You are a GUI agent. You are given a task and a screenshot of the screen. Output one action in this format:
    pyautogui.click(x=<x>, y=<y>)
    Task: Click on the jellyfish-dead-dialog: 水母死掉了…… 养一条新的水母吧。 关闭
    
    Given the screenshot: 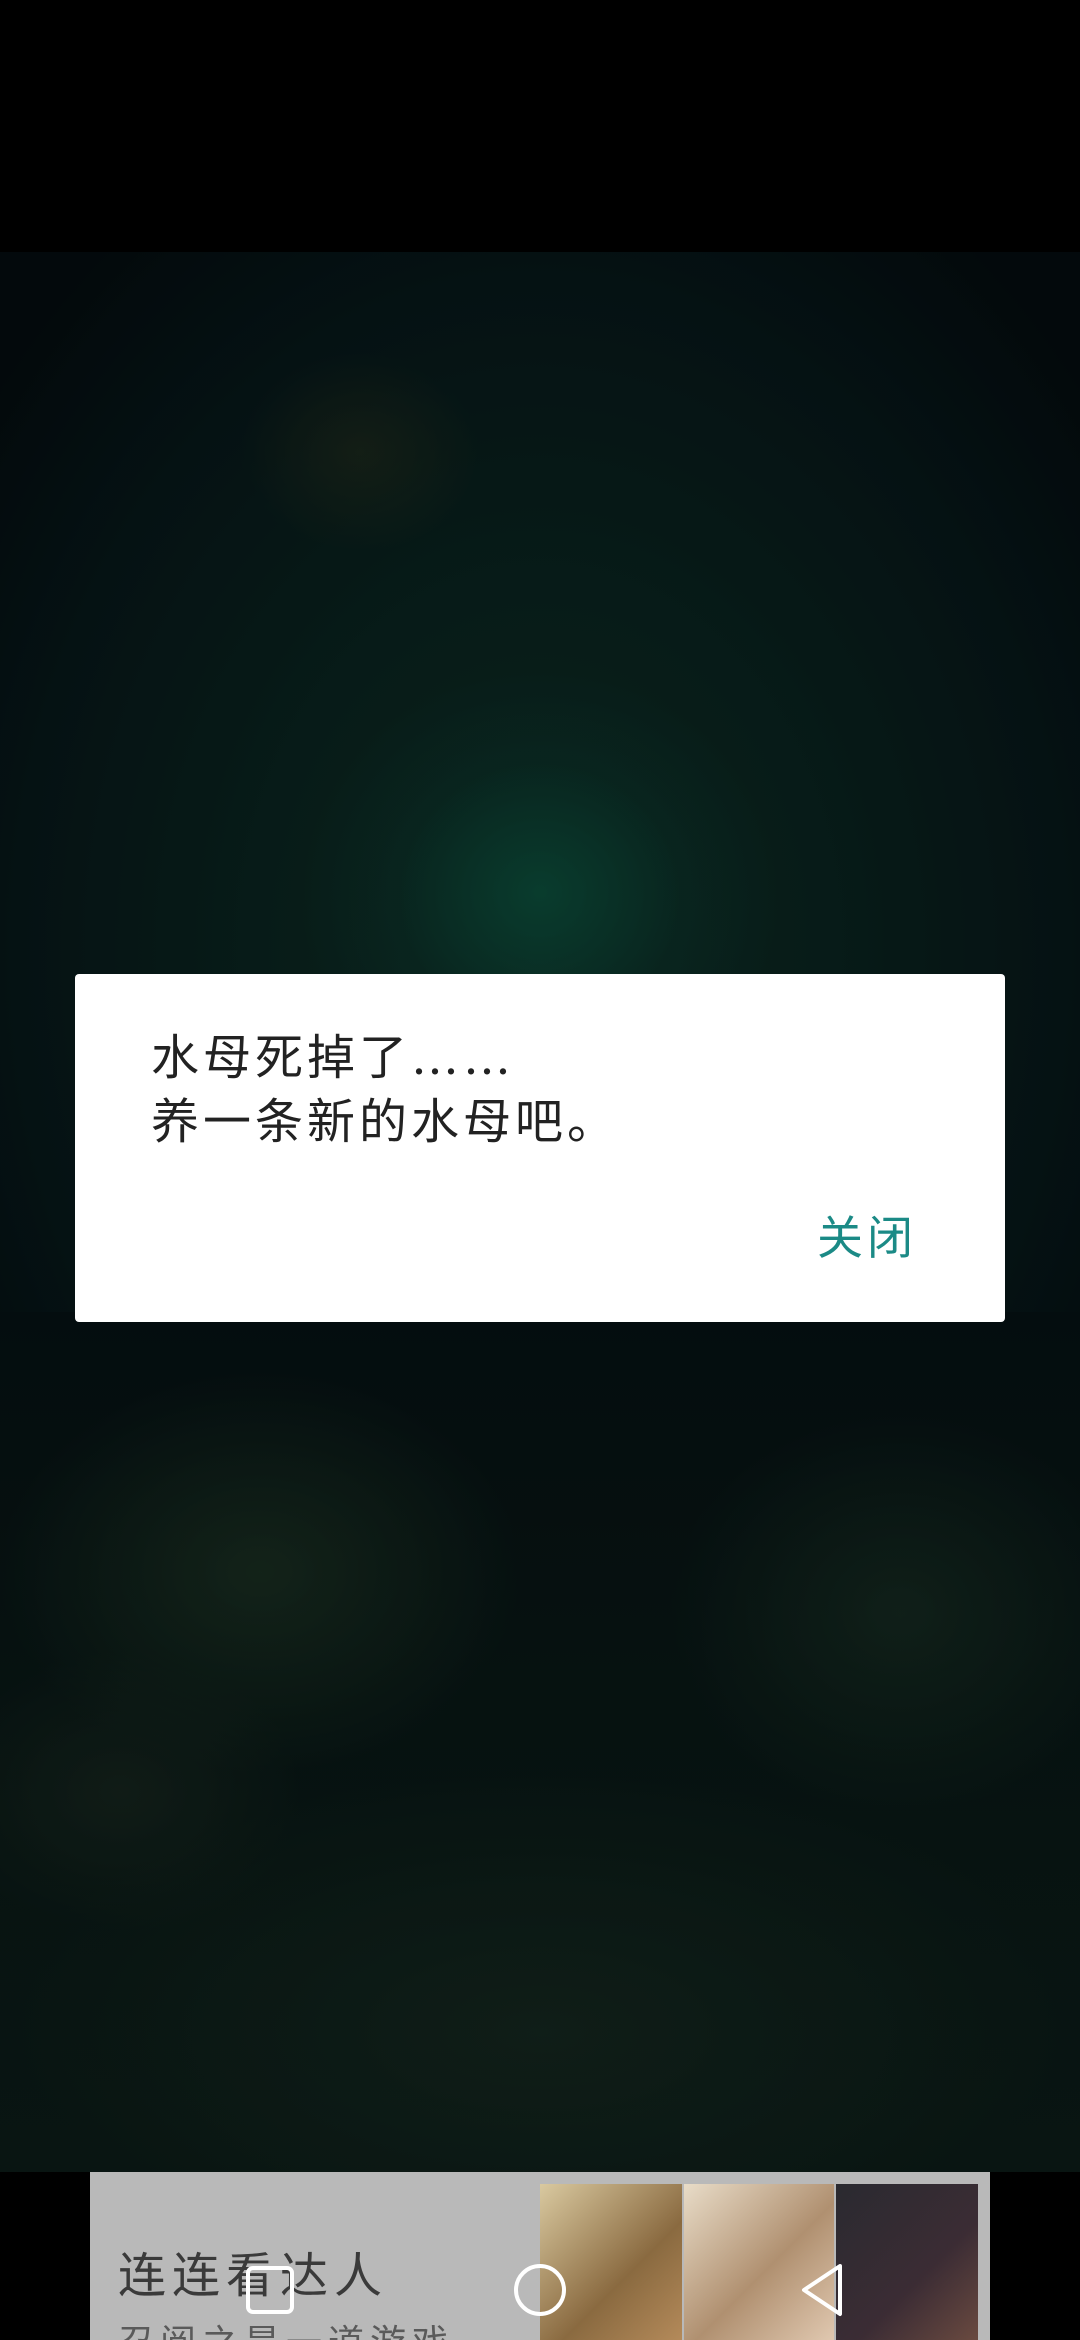 What is the action you would take?
    pyautogui.click(x=540, y=1148)
    